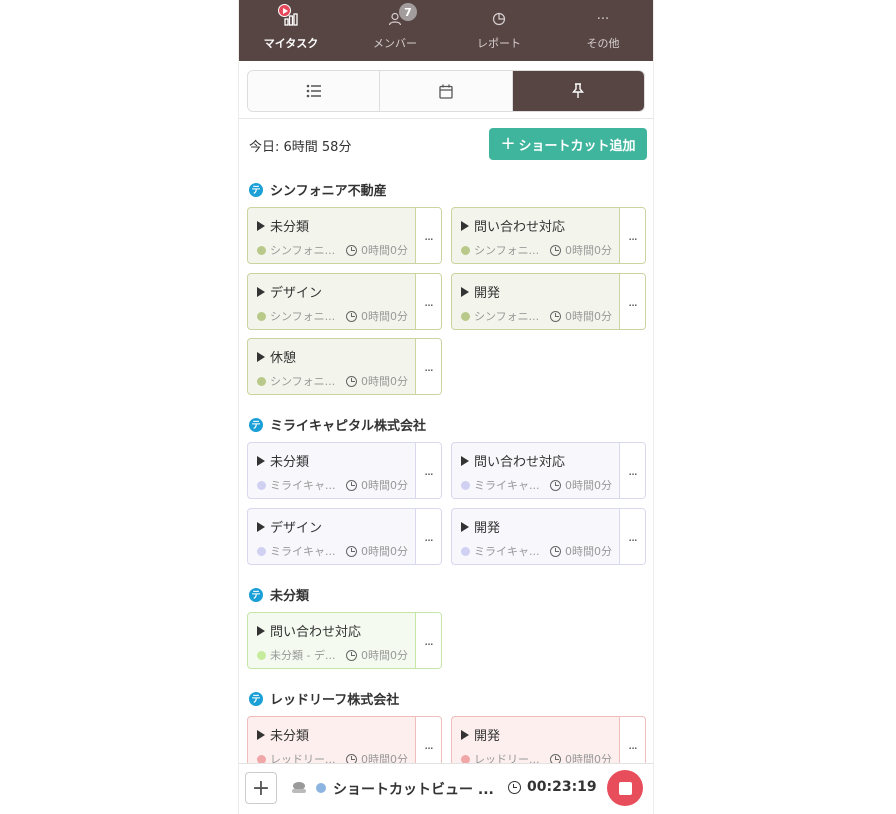 The height and width of the screenshot is (814, 896). Describe the element at coordinates (331, 366) in the screenshot. I see `card-body: 休憩 シンフォニ... 0時間0分` at that location.